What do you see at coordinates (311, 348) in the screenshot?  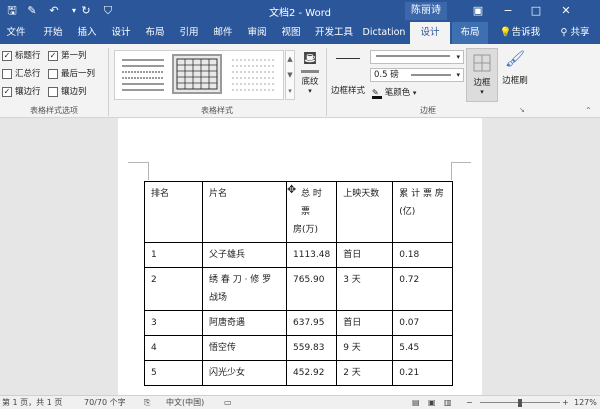 I see `table-cell: 559.83` at bounding box center [311, 348].